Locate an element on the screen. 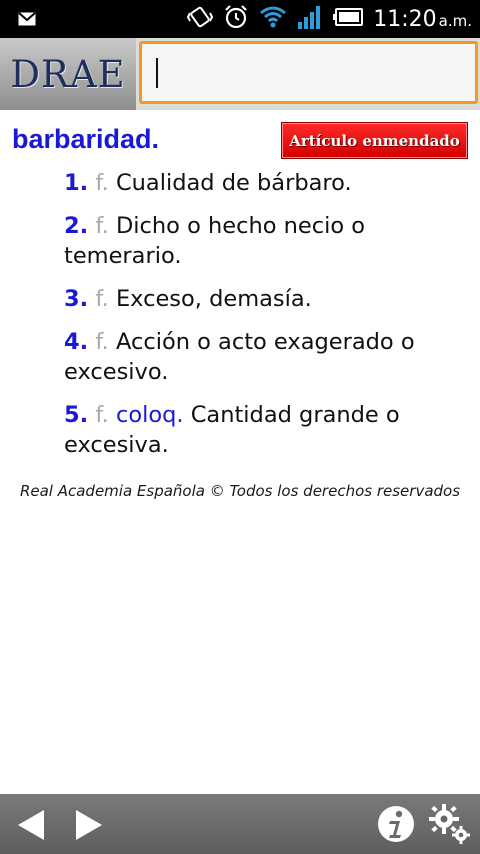 This screenshot has height=854, width=480. status-icons: 11:20 a.m. is located at coordinates (329, 19).